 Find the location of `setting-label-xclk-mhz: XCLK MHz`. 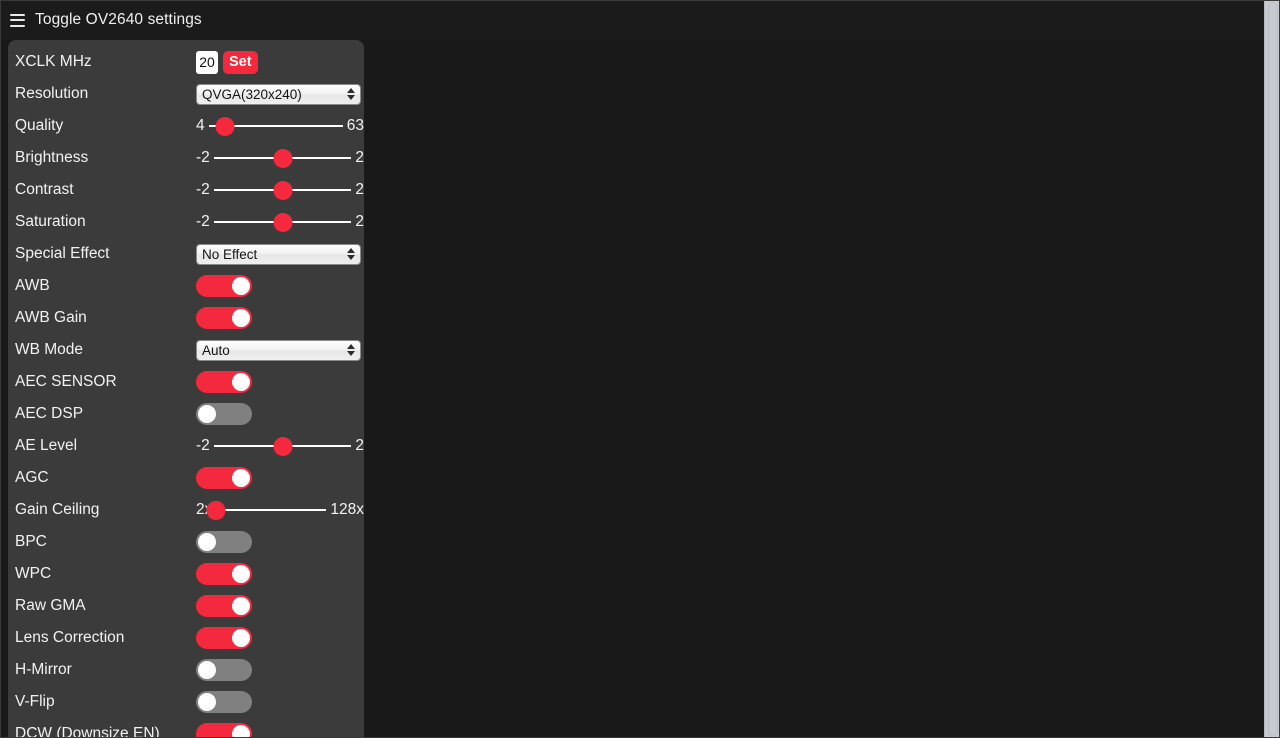

setting-label-xclk-mhz: XCLK MHz is located at coordinates (53, 61).